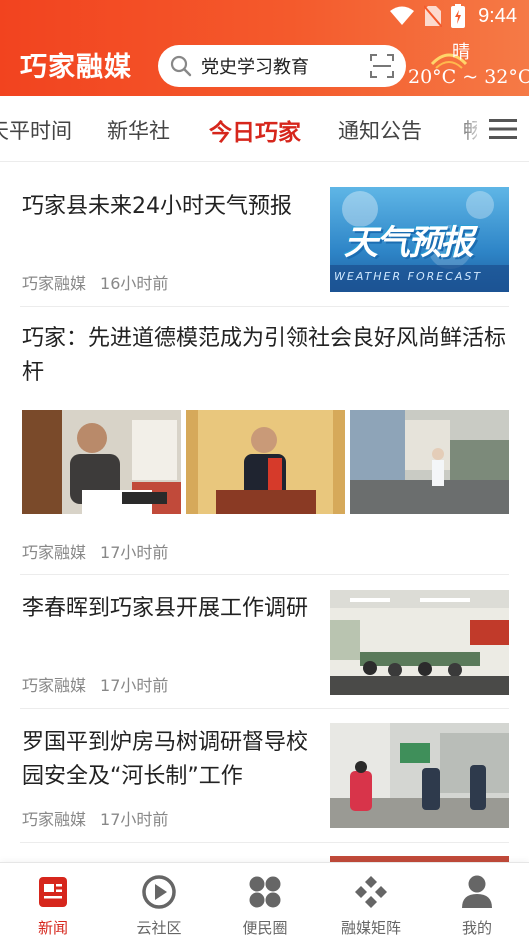 The width and height of the screenshot is (529, 942). I want to click on news-title: 李春晖到巧家县开展工作调研, so click(165, 608).